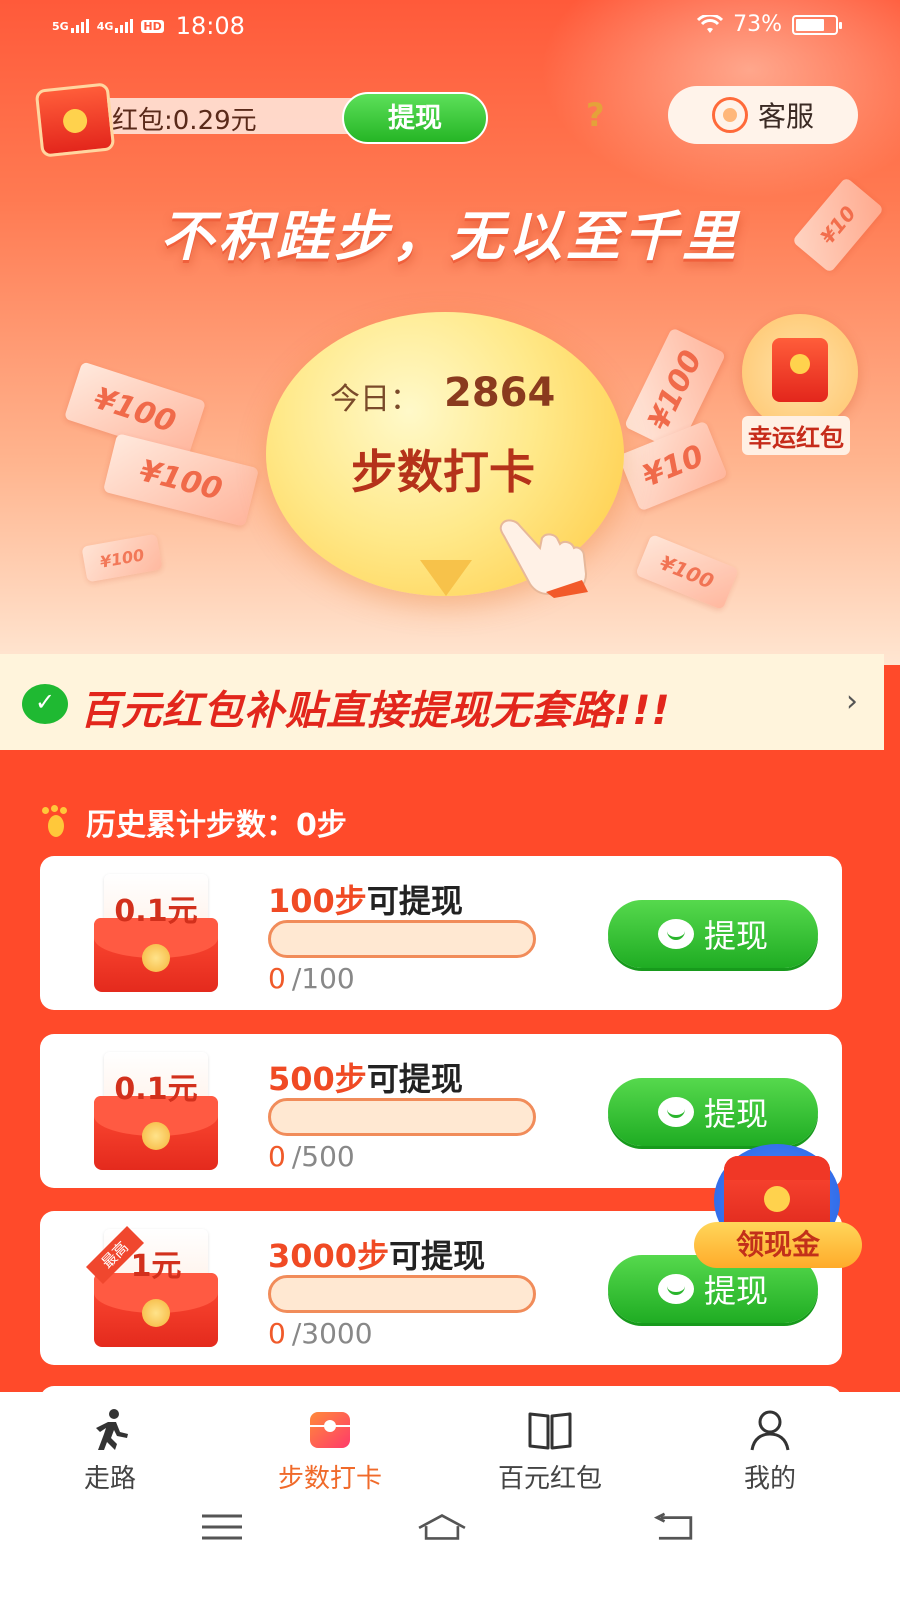  I want to click on tab-red-packet: 百元红包, so click(550, 1448).